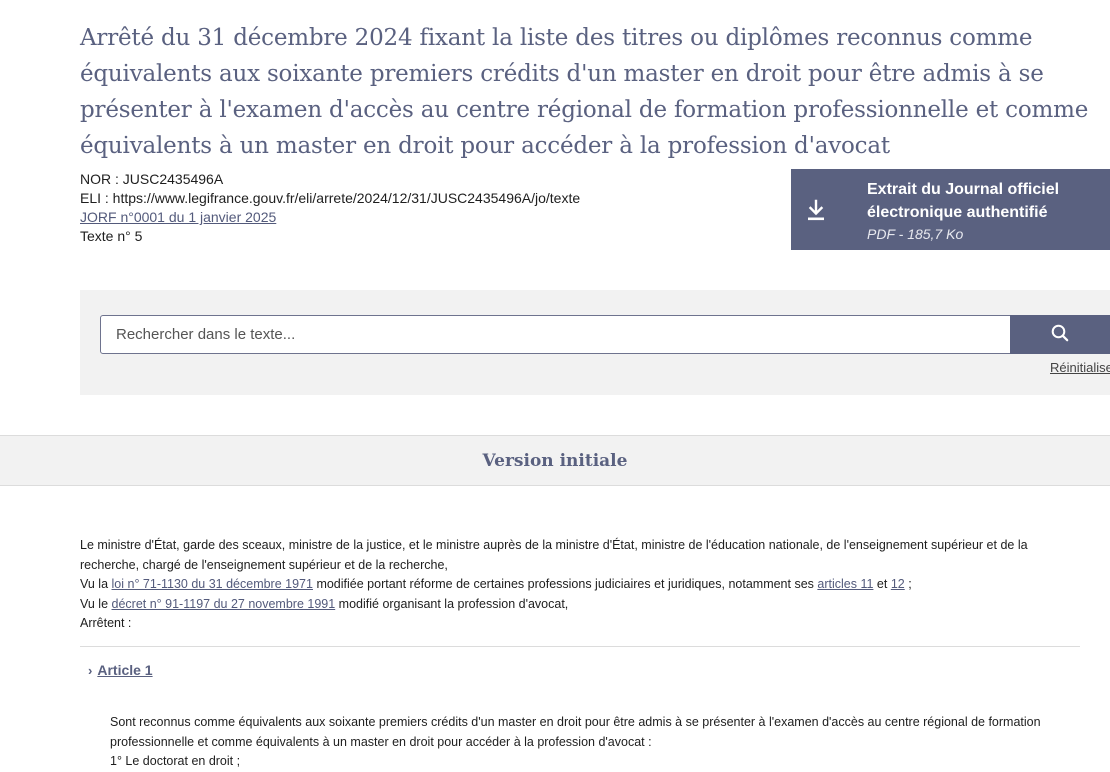 The image size is (1110, 772). Describe the element at coordinates (915, 234) in the screenshot. I see `pdf-size: PDF - 185,7 Ko` at that location.